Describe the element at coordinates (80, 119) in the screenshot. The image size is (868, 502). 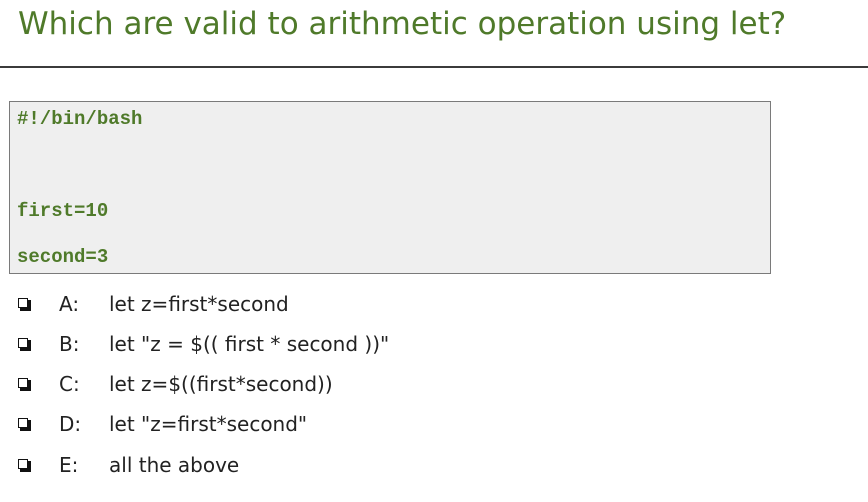
I see `code-line-shebang: #!/bin/bash` at that location.